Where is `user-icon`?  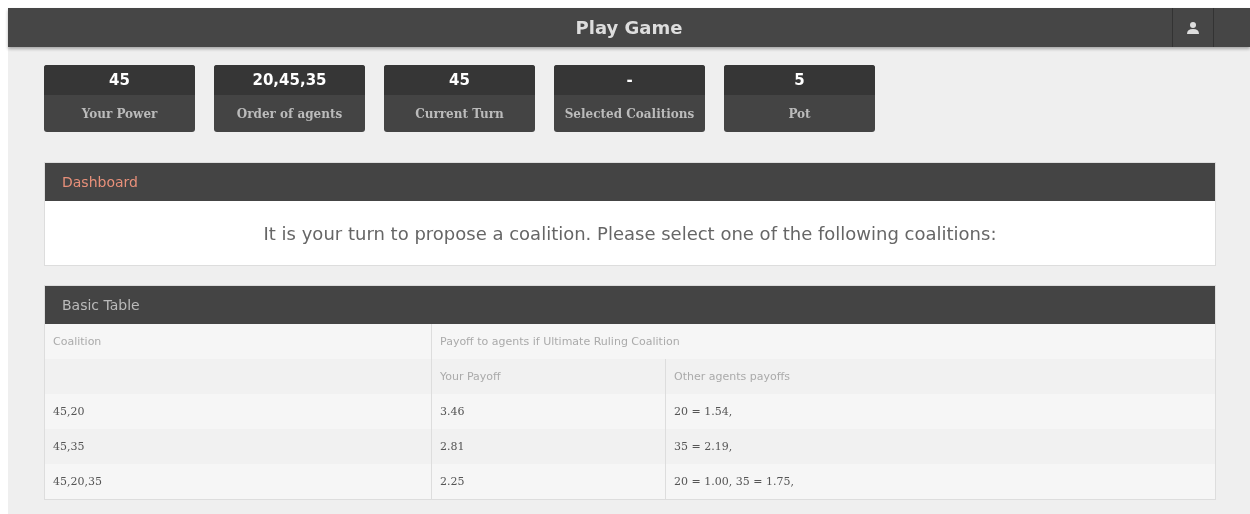
user-icon is located at coordinates (1193, 27).